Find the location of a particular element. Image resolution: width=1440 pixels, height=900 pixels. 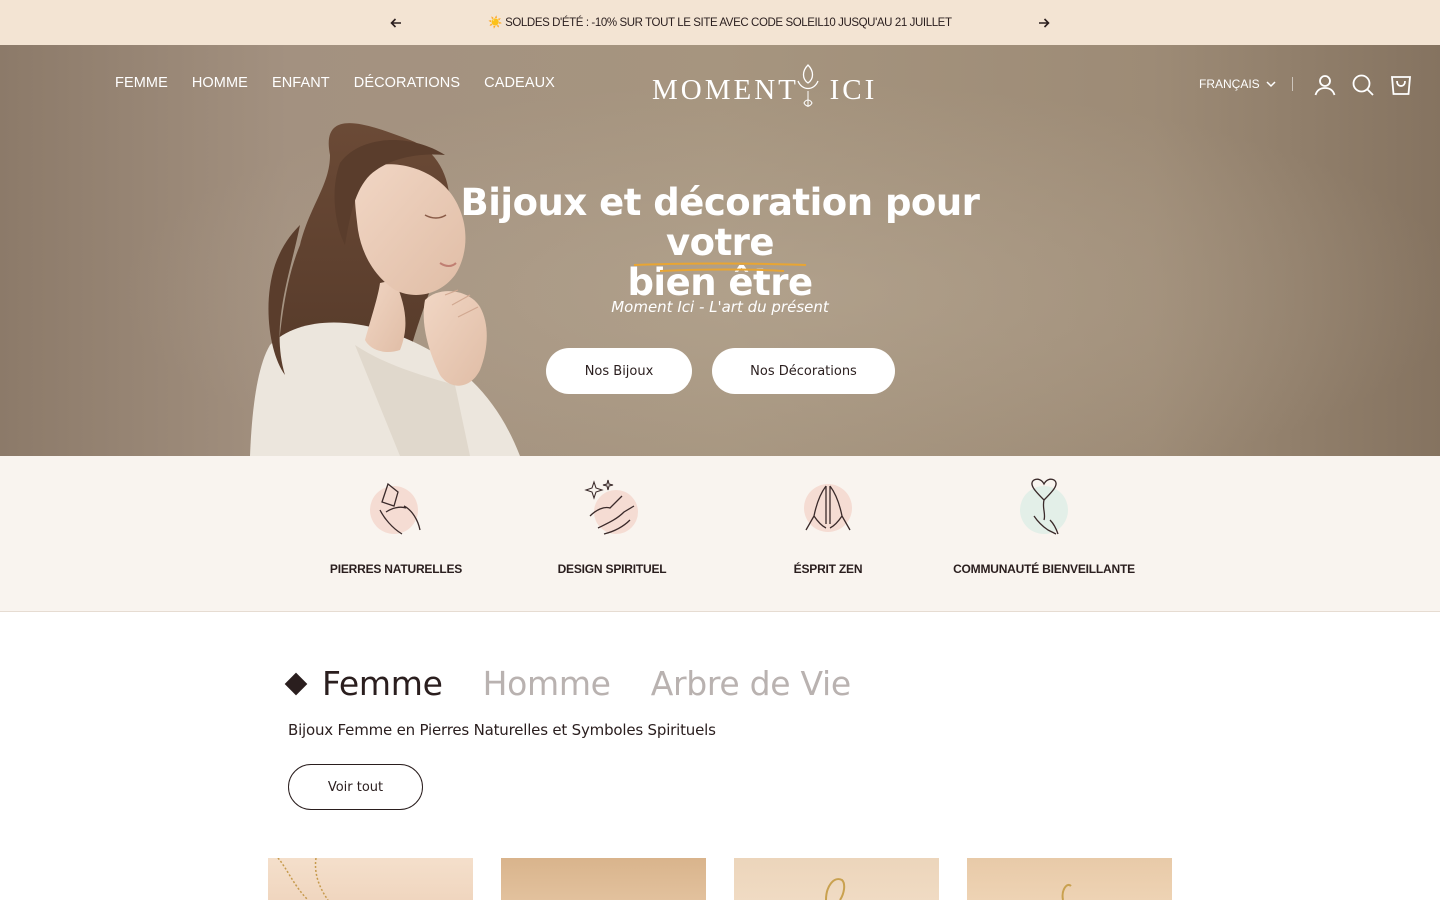

tab-homme: Homme is located at coordinates (547, 683).